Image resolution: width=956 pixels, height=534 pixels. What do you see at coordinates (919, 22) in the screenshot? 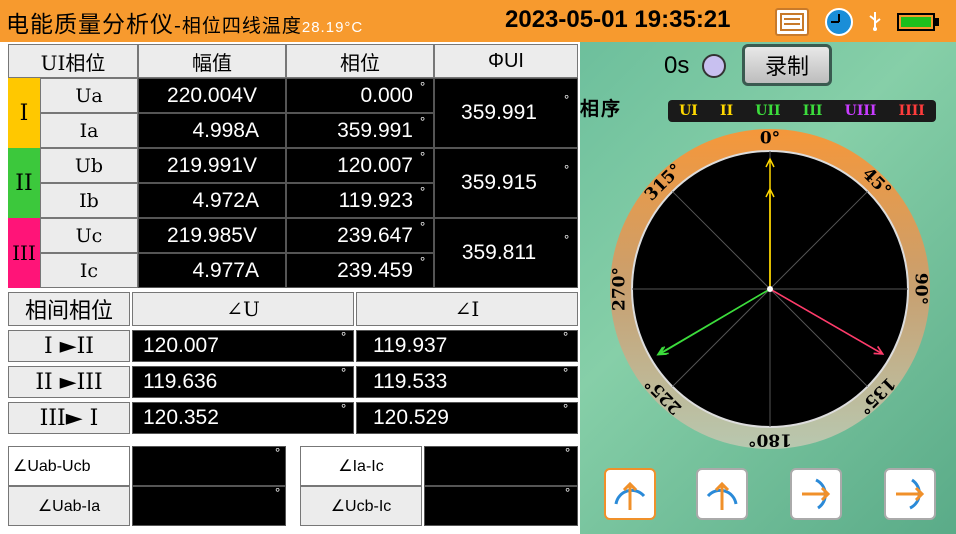
I see `battery-icon` at bounding box center [919, 22].